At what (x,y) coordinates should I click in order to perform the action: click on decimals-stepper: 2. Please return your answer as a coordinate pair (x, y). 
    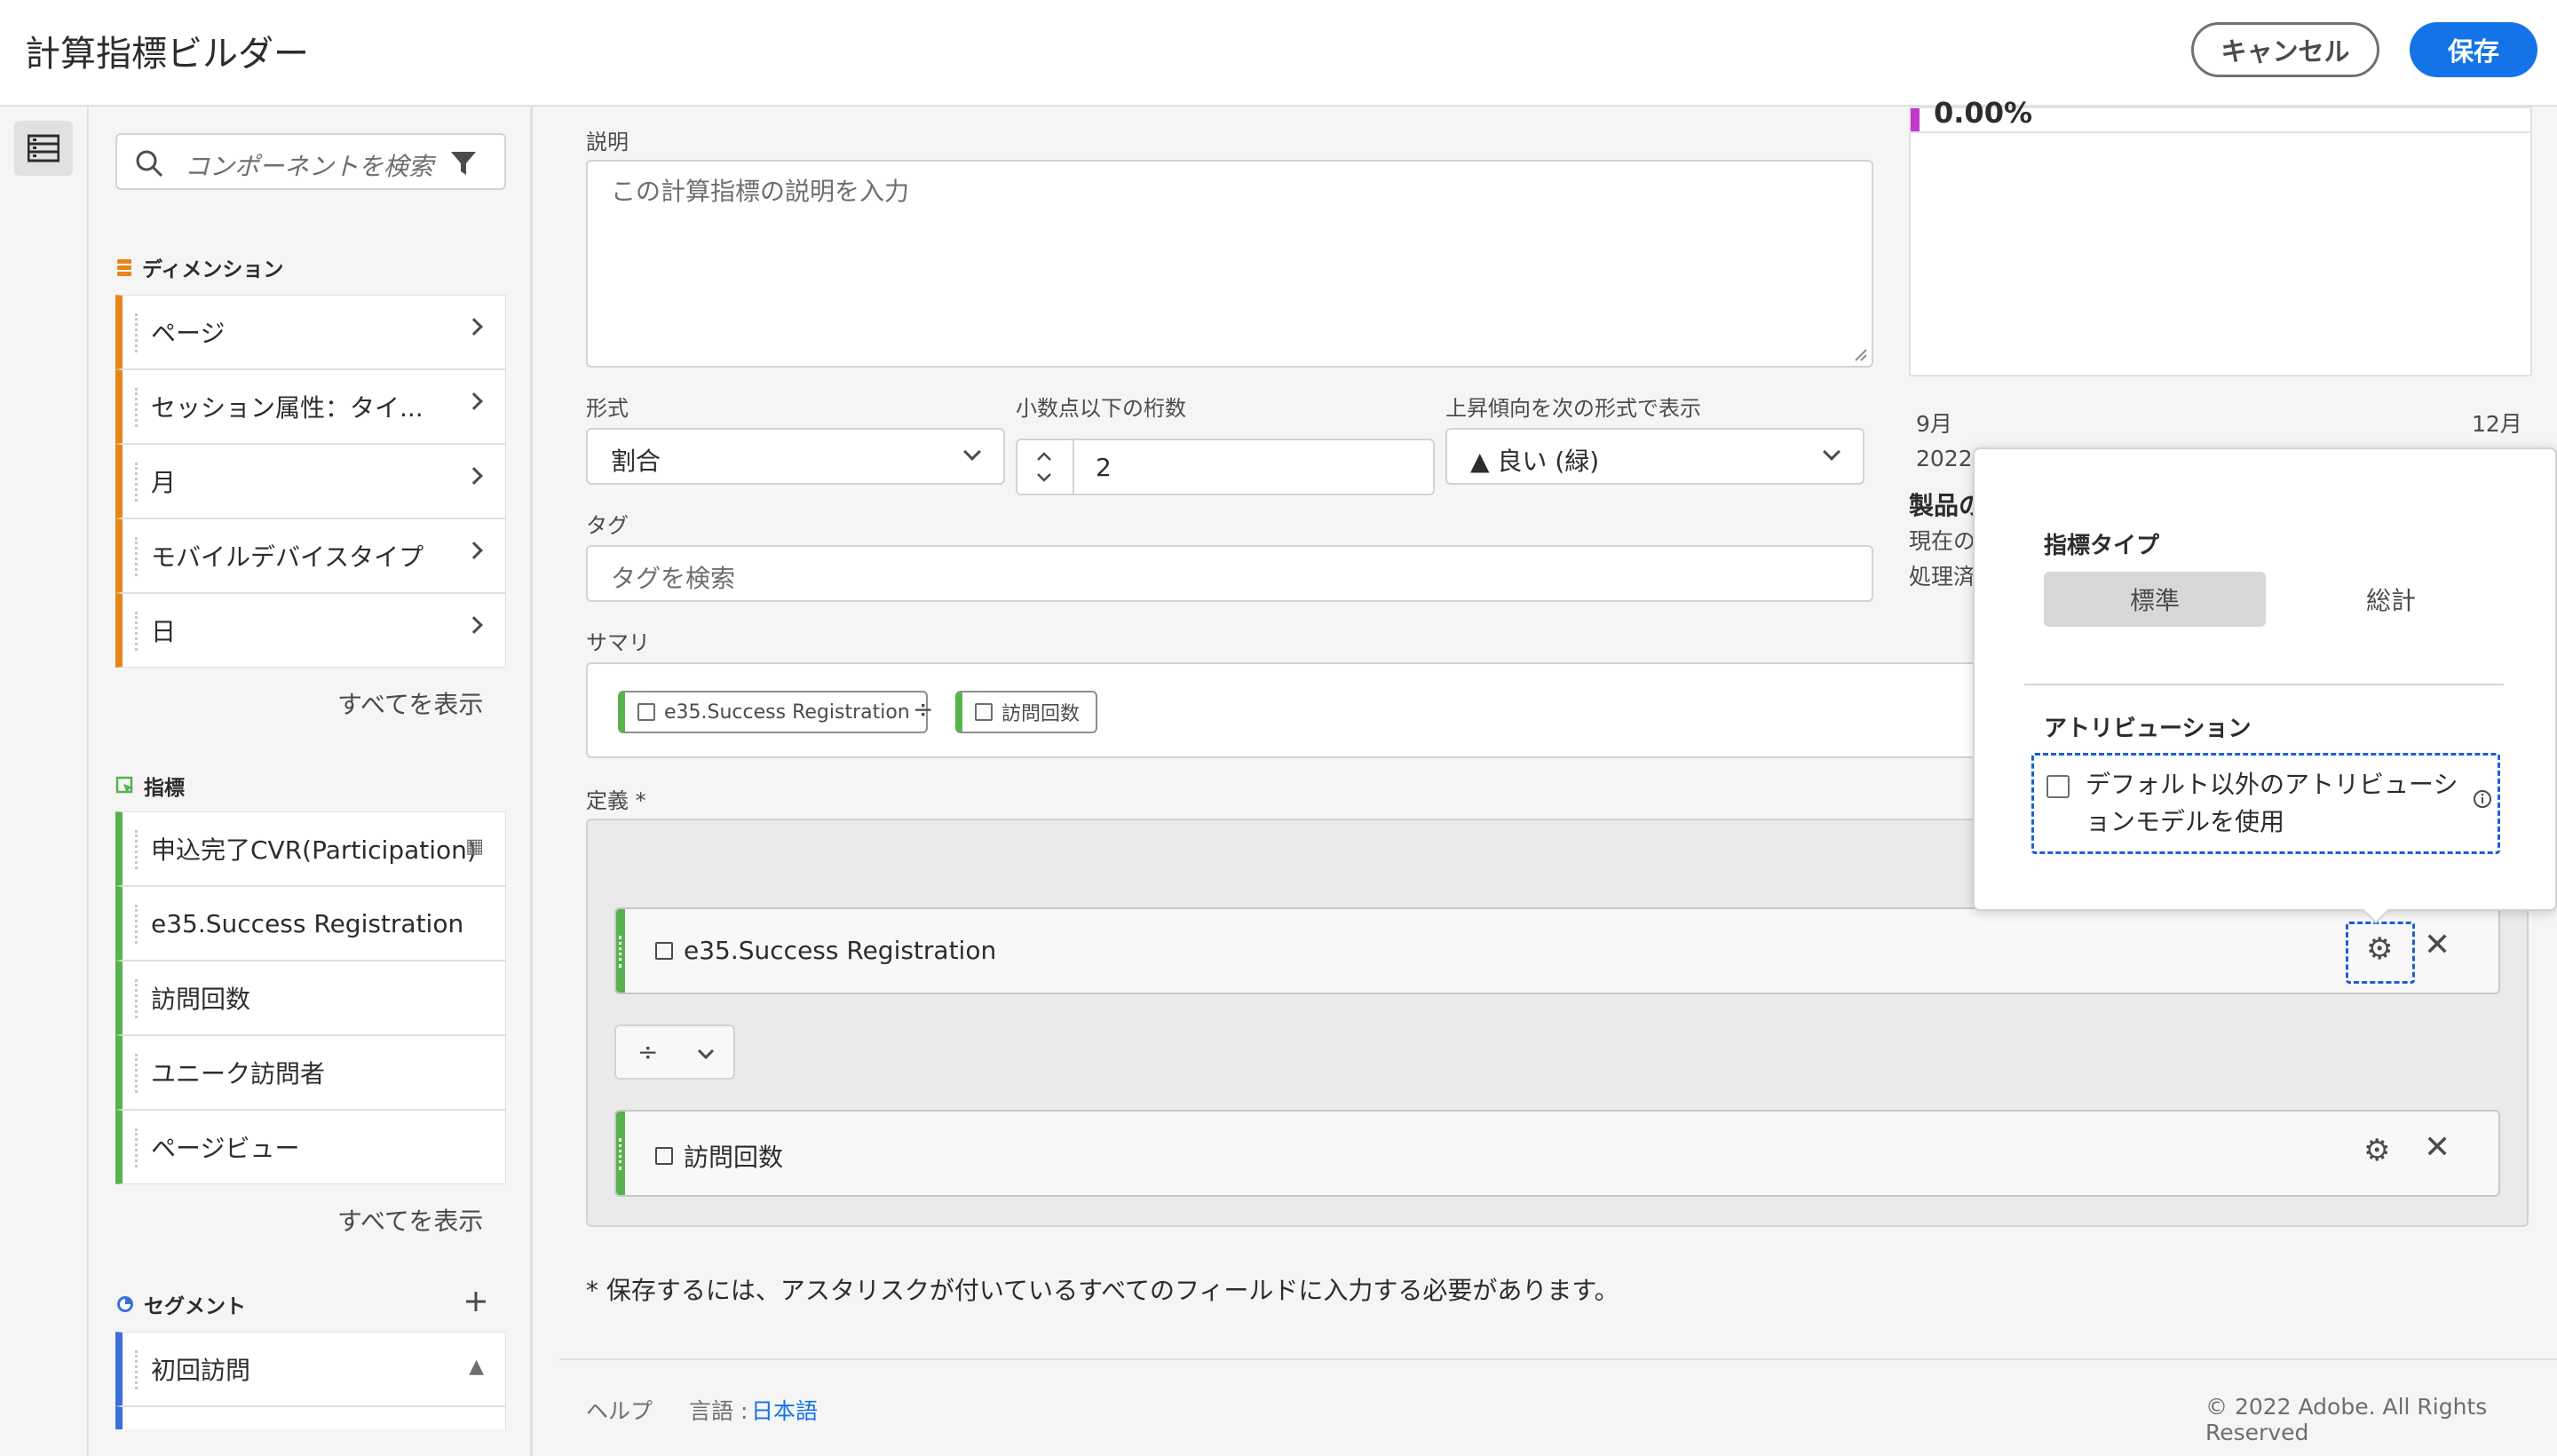
    Looking at the image, I should click on (1225, 467).